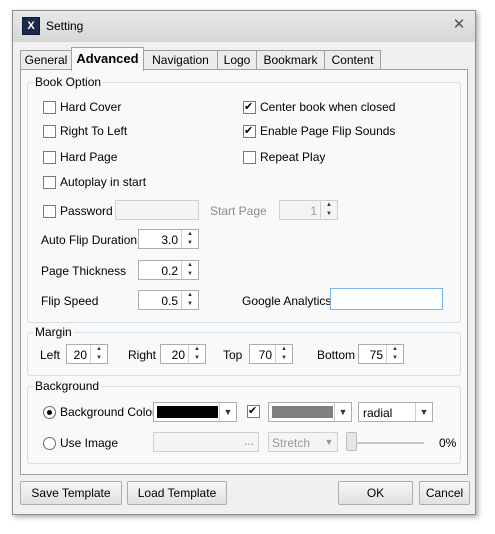  I want to click on margin-right-value: 20, so click(178, 355).